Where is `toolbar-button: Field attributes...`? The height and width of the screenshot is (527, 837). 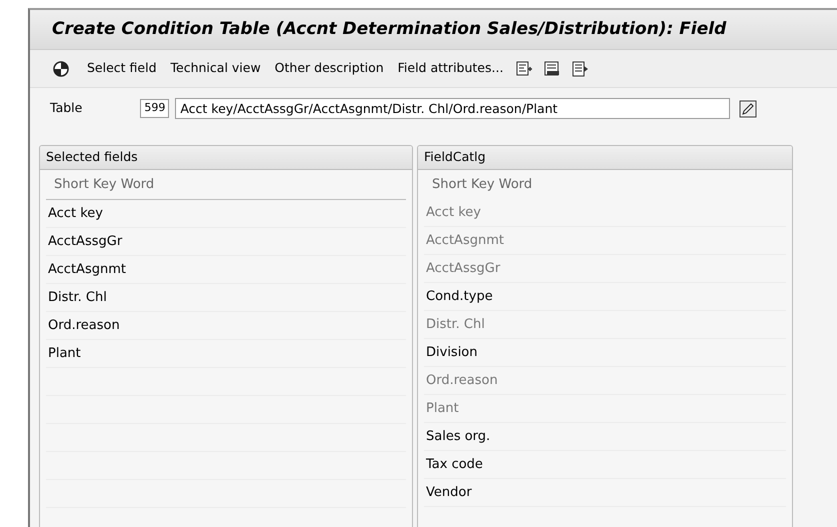 toolbar-button: Field attributes... is located at coordinates (450, 68).